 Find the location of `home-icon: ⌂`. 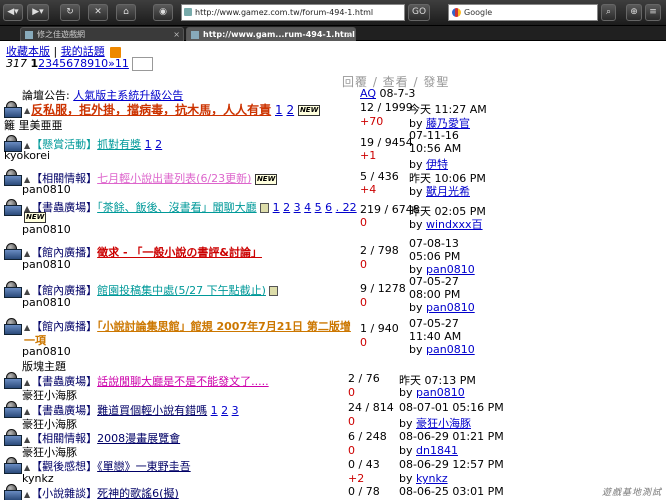

home-icon: ⌂ is located at coordinates (126, 12).